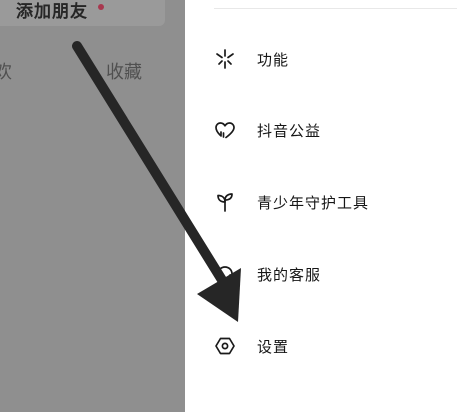 Image resolution: width=457 pixels, height=412 pixels. Describe the element at coordinates (6, 71) in the screenshot. I see `tab-likes: 欢` at that location.